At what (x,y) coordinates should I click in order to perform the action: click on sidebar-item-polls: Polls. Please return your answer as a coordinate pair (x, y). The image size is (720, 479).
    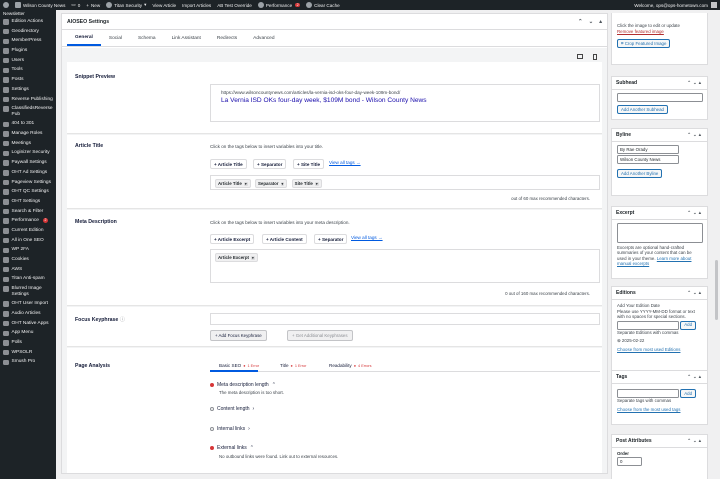
    Looking at the image, I should click on (28, 343).